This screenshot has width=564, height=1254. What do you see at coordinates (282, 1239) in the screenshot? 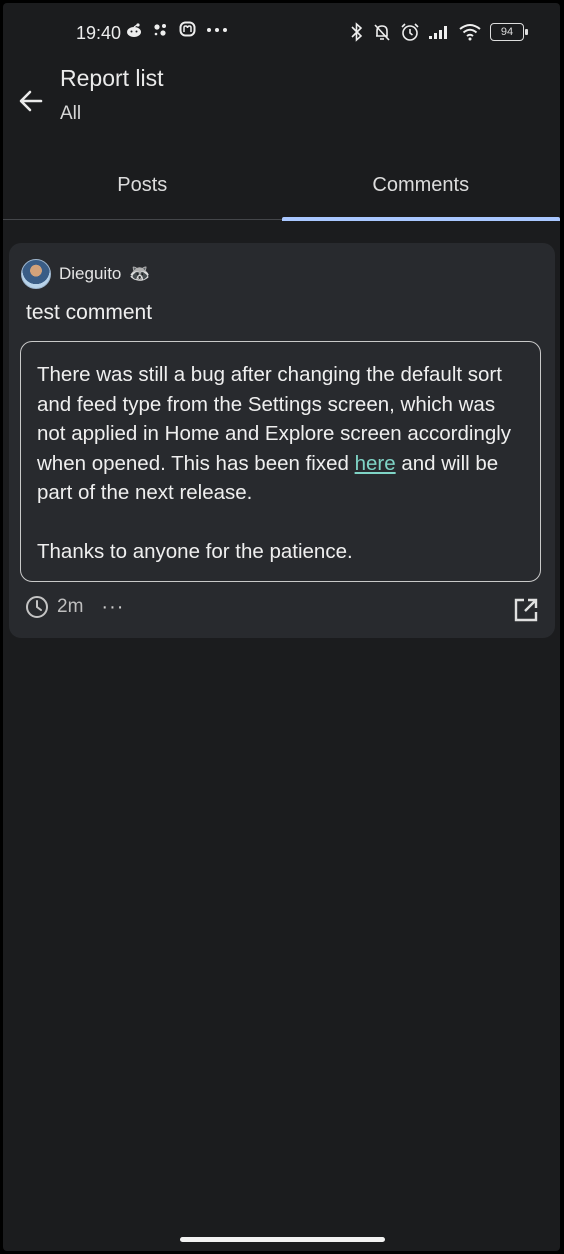
I see `home-indicator` at bounding box center [282, 1239].